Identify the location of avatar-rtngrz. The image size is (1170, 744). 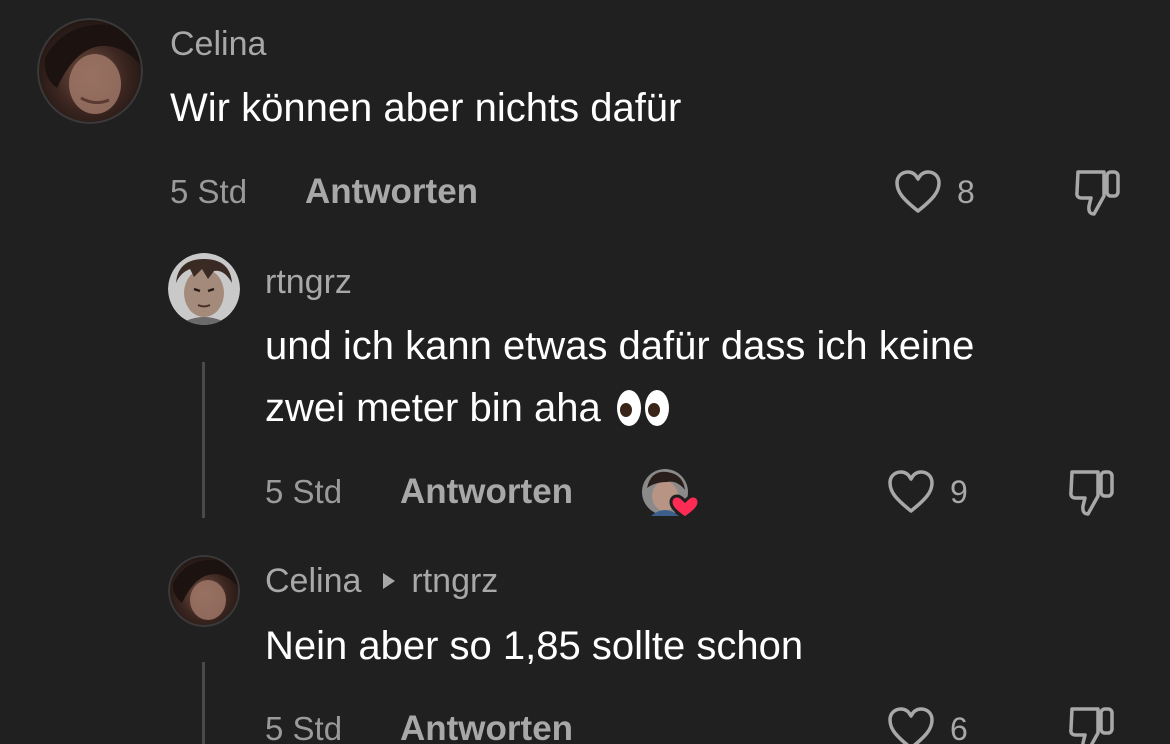
(204, 289).